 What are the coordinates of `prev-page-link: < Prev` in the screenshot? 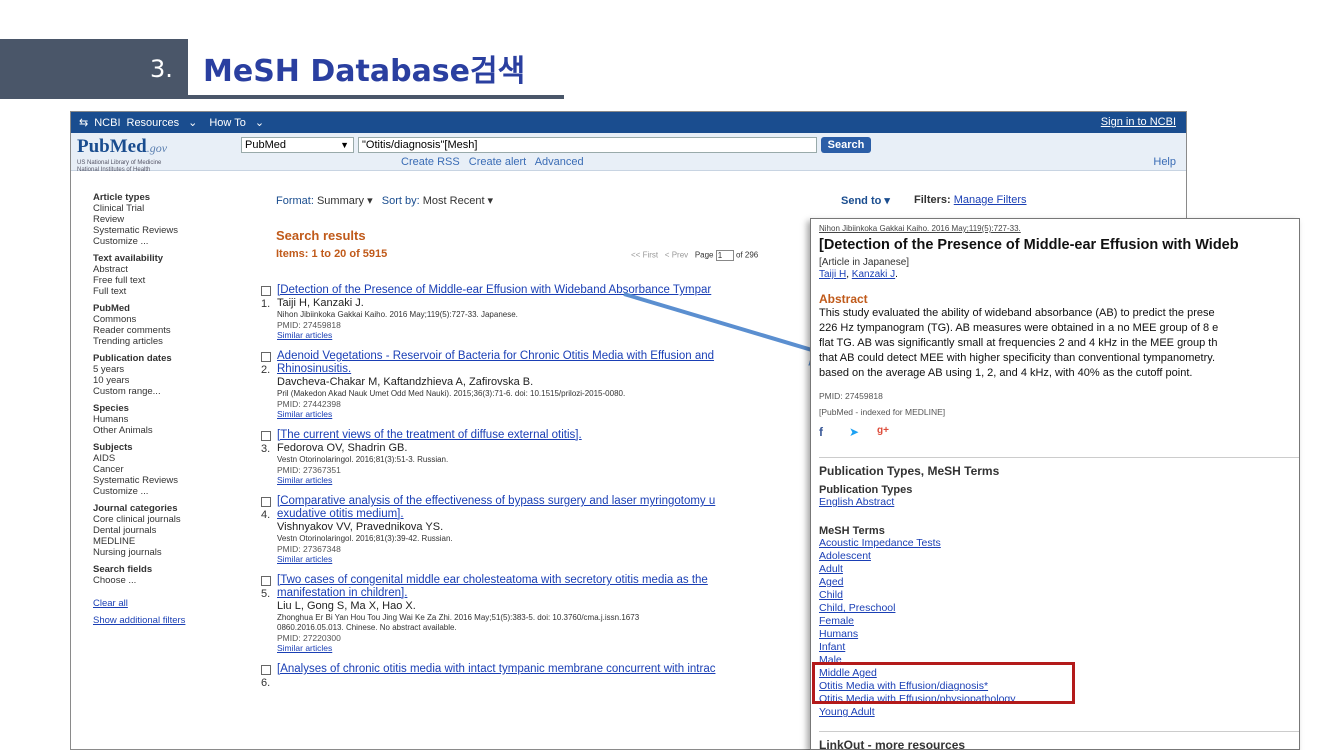 It's located at (676, 255).